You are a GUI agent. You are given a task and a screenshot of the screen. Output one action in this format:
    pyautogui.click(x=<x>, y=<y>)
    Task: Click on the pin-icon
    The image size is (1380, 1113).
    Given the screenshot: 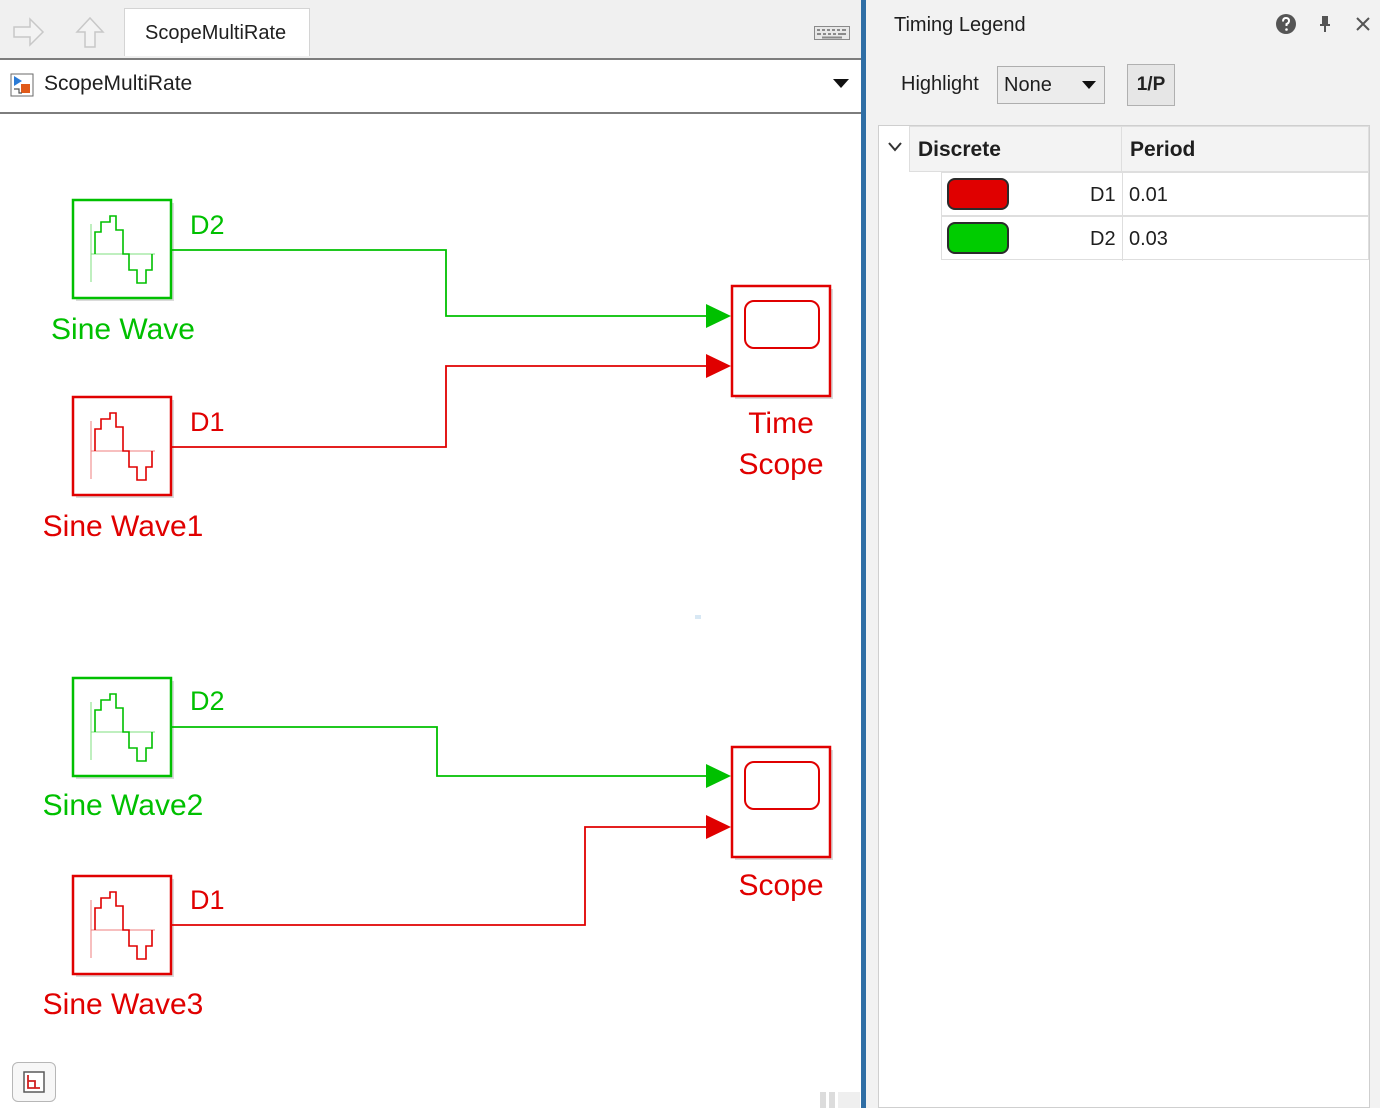 What is the action you would take?
    pyautogui.click(x=1325, y=24)
    